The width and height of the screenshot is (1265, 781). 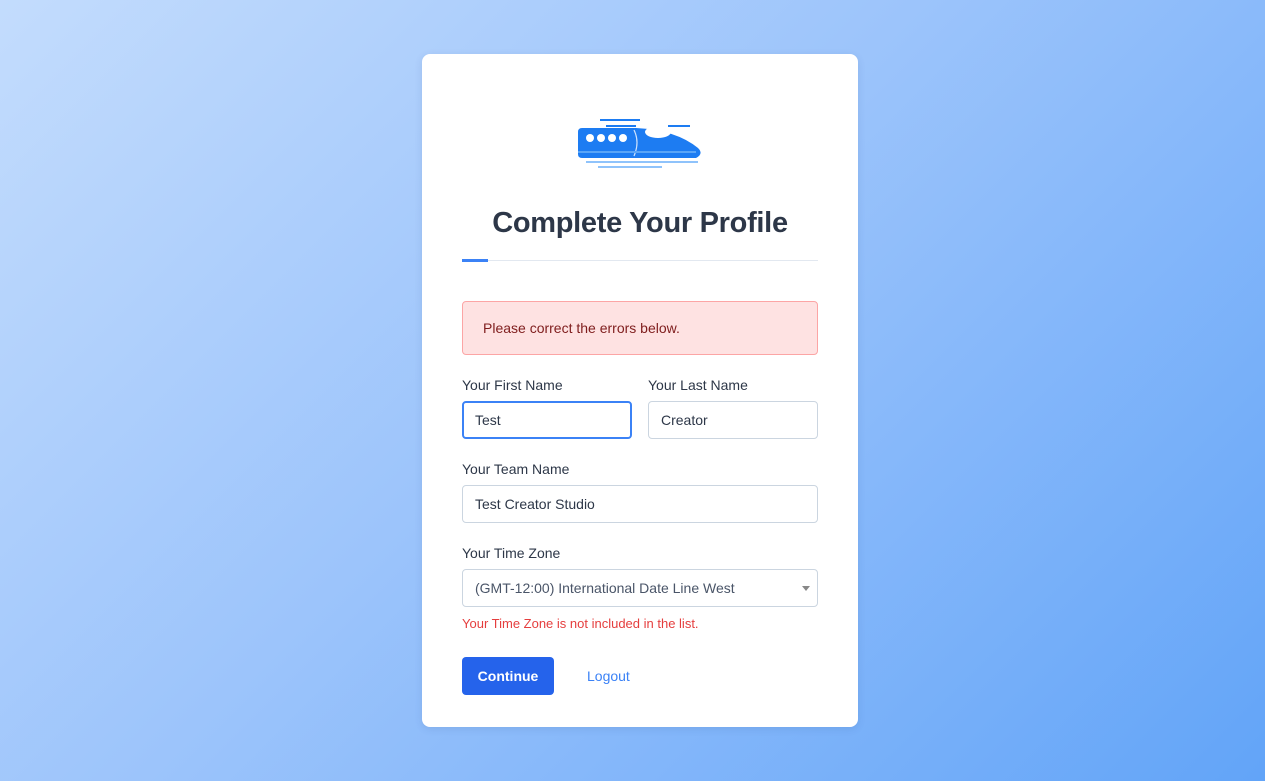 What do you see at coordinates (516, 469) in the screenshot?
I see `team-name-label: Your Team Name` at bounding box center [516, 469].